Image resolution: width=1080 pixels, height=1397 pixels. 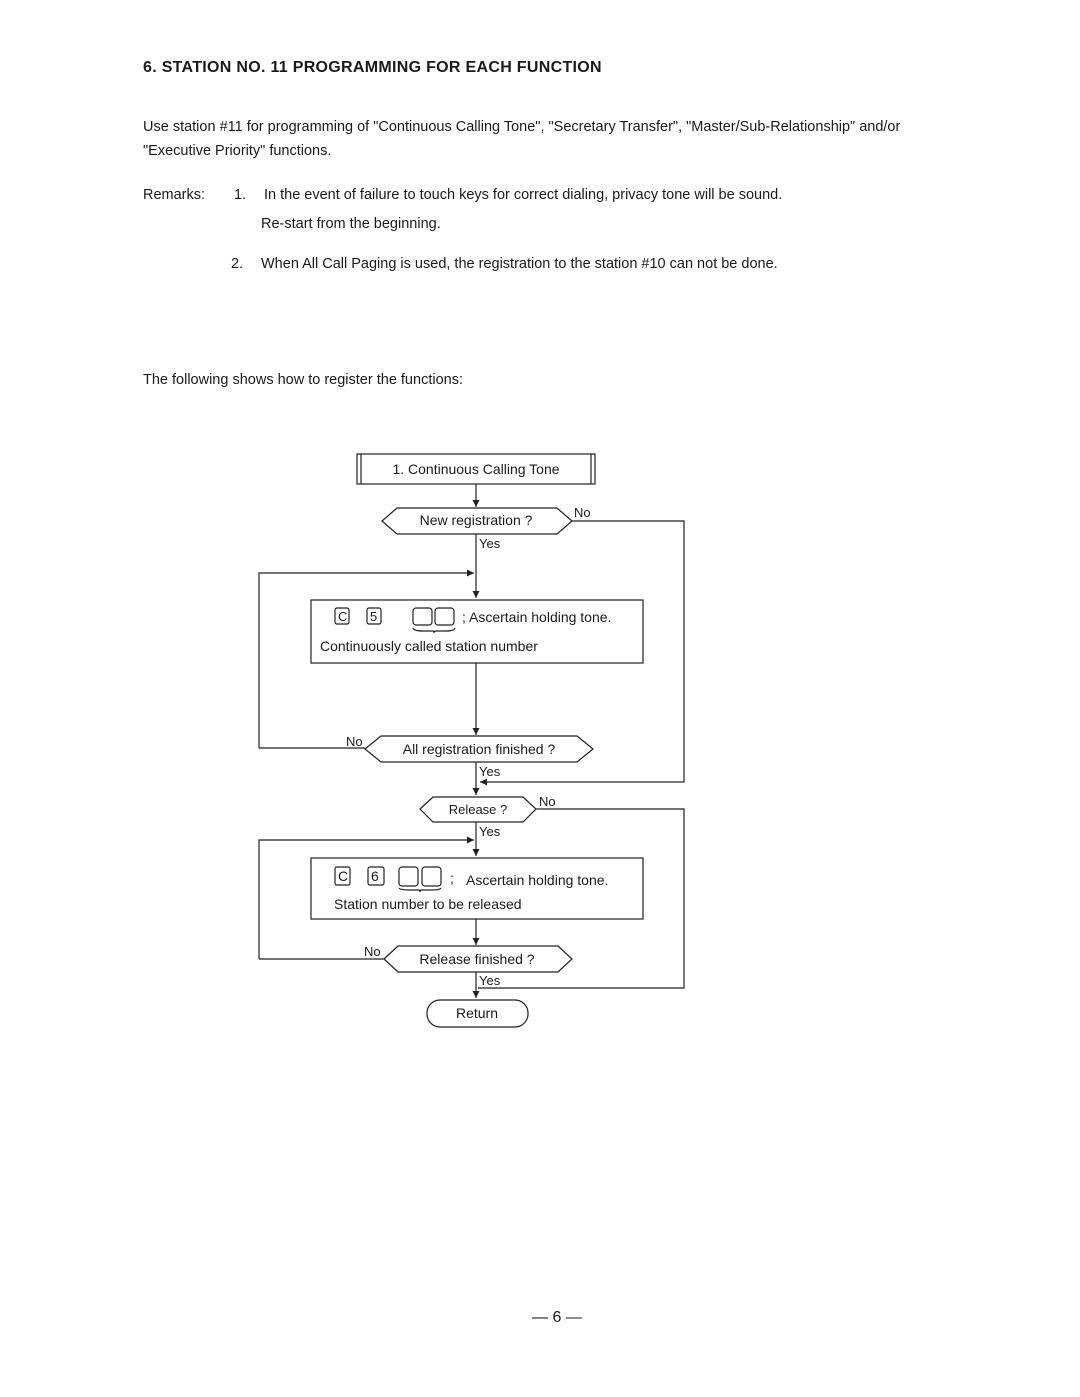 I want to click on start-label: 1. Continuous Calling Tone, so click(x=475, y=469).